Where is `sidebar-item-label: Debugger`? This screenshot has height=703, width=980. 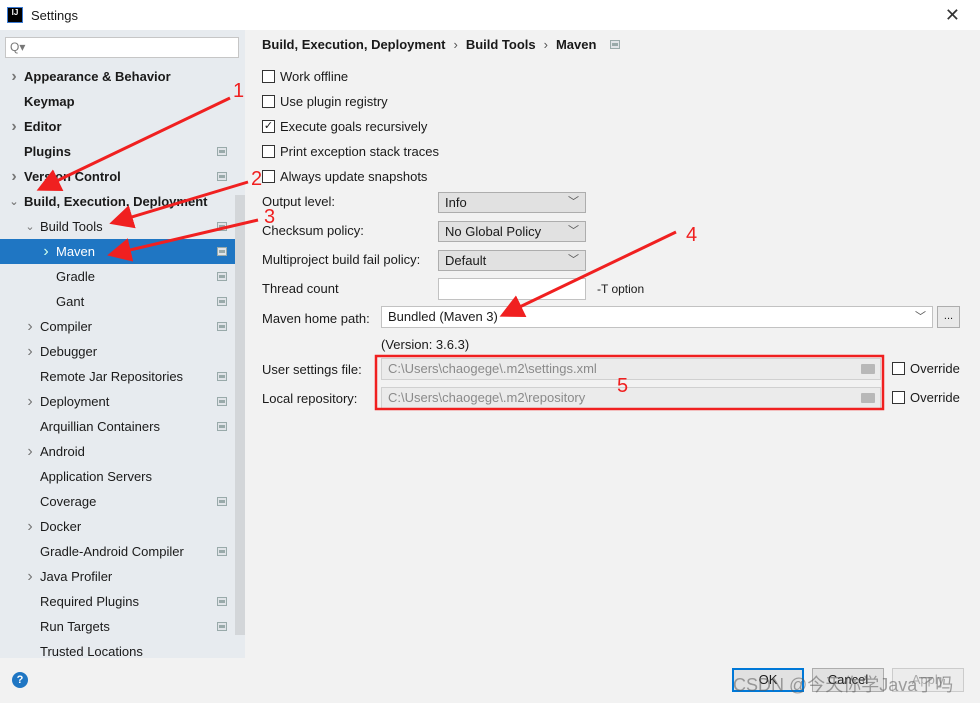 sidebar-item-label: Debugger is located at coordinates (69, 351).